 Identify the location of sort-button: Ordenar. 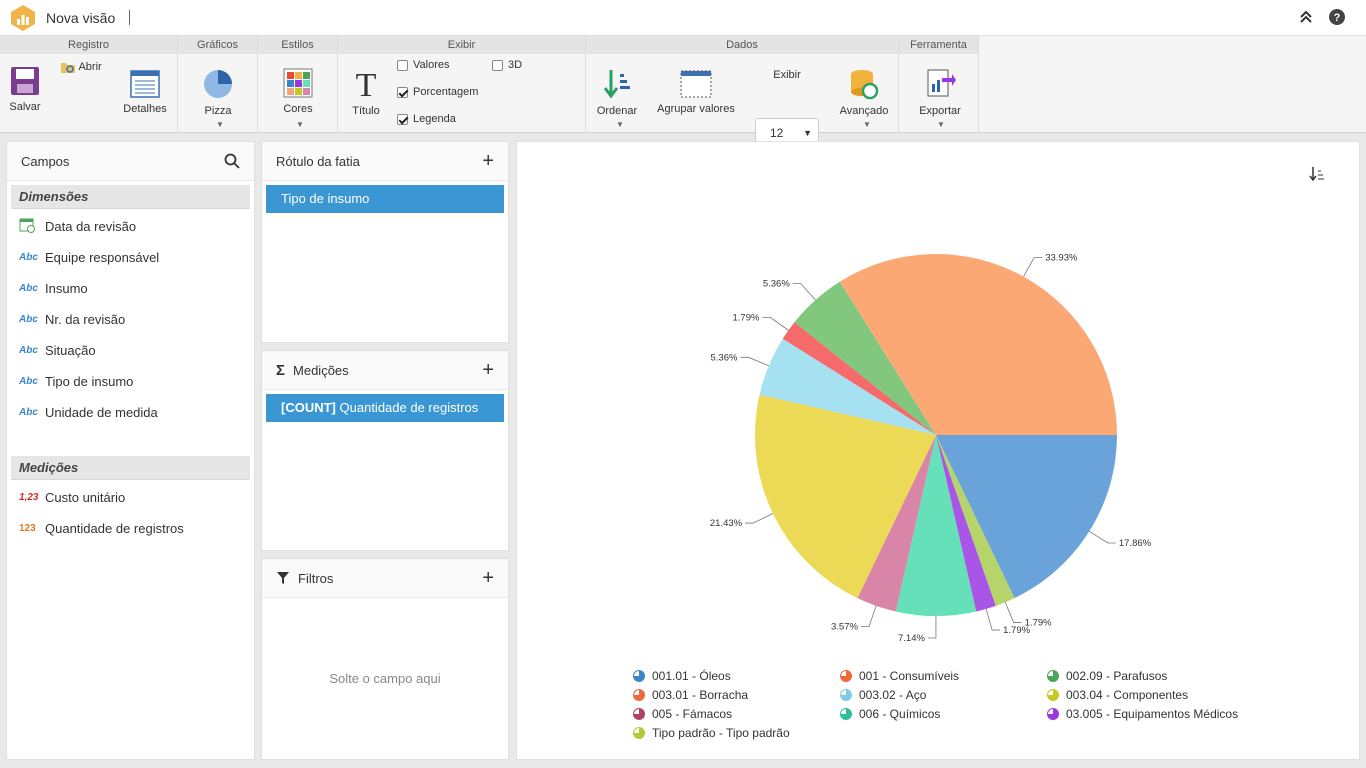
(617, 92).